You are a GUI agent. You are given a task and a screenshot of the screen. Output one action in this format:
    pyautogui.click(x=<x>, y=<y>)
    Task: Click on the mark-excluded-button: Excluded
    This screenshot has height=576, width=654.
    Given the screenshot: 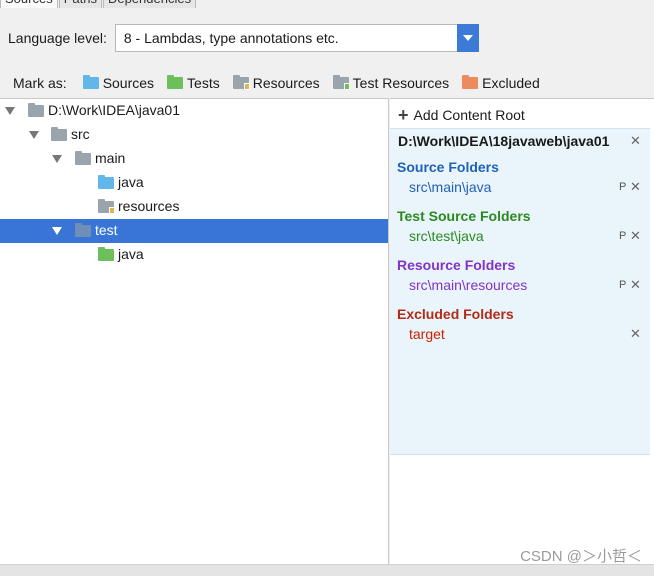 What is the action you would take?
    pyautogui.click(x=501, y=83)
    